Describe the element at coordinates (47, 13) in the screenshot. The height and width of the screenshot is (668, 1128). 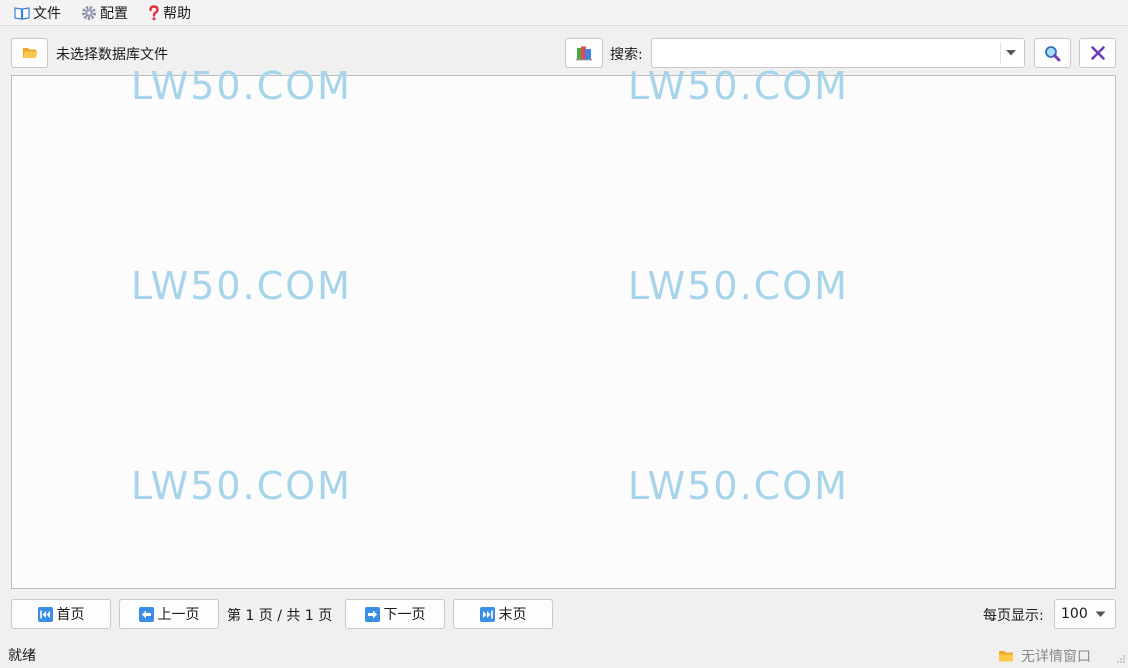
I see `menu-file-label: 文件` at that location.